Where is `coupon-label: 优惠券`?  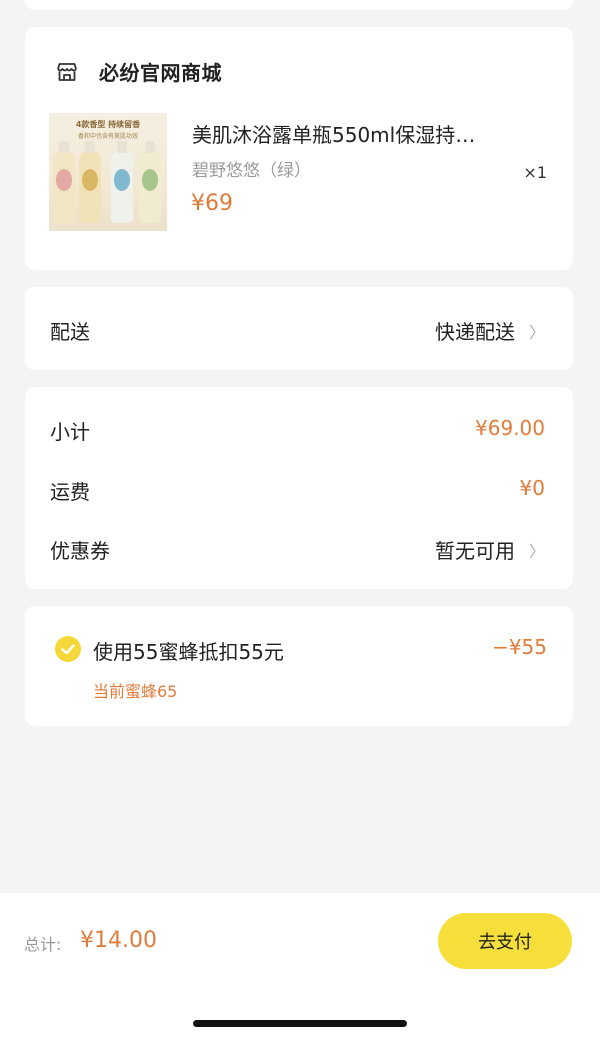
coupon-label: 优惠券 is located at coordinates (80, 549).